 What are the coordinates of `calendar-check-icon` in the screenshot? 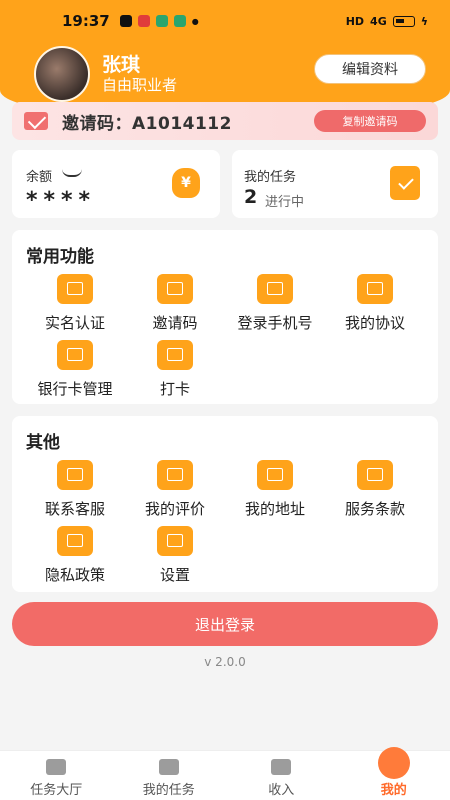 It's located at (175, 355).